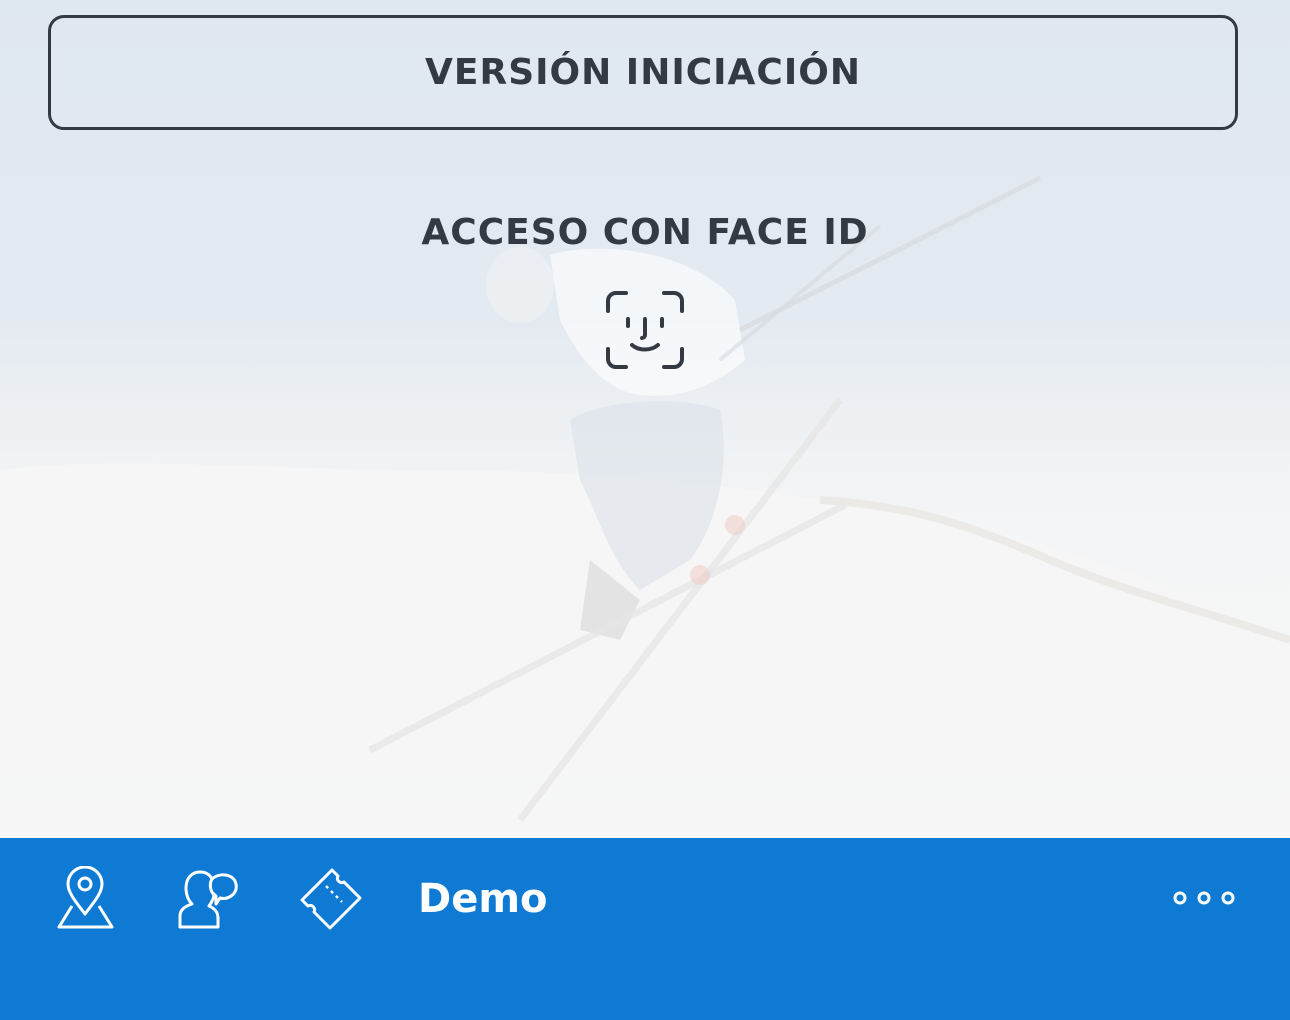 This screenshot has width=1290, height=1020. Describe the element at coordinates (1204, 898) in the screenshot. I see `more-icon` at that location.